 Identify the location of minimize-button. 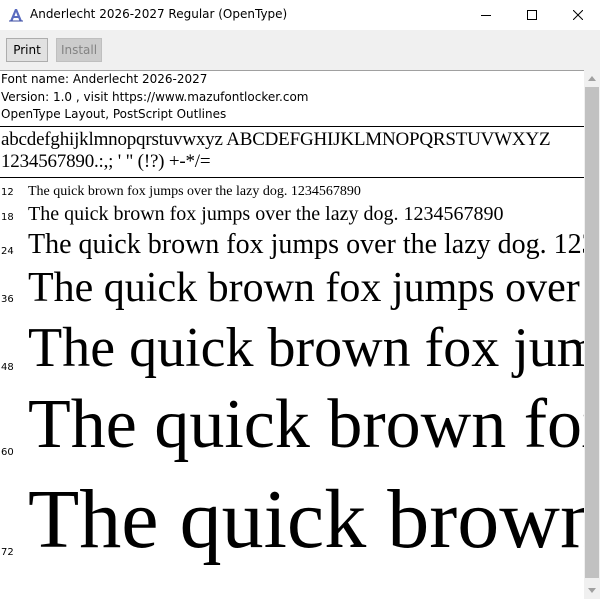
(486, 14).